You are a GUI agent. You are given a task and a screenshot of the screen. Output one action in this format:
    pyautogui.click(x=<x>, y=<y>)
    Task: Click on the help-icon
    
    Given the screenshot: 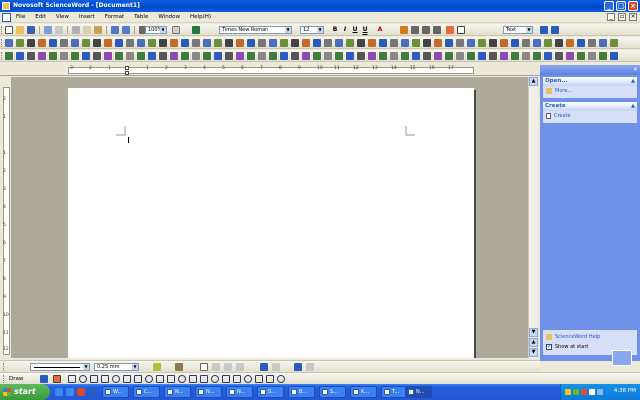 What is the action you would take?
    pyautogui.click(x=196, y=30)
    